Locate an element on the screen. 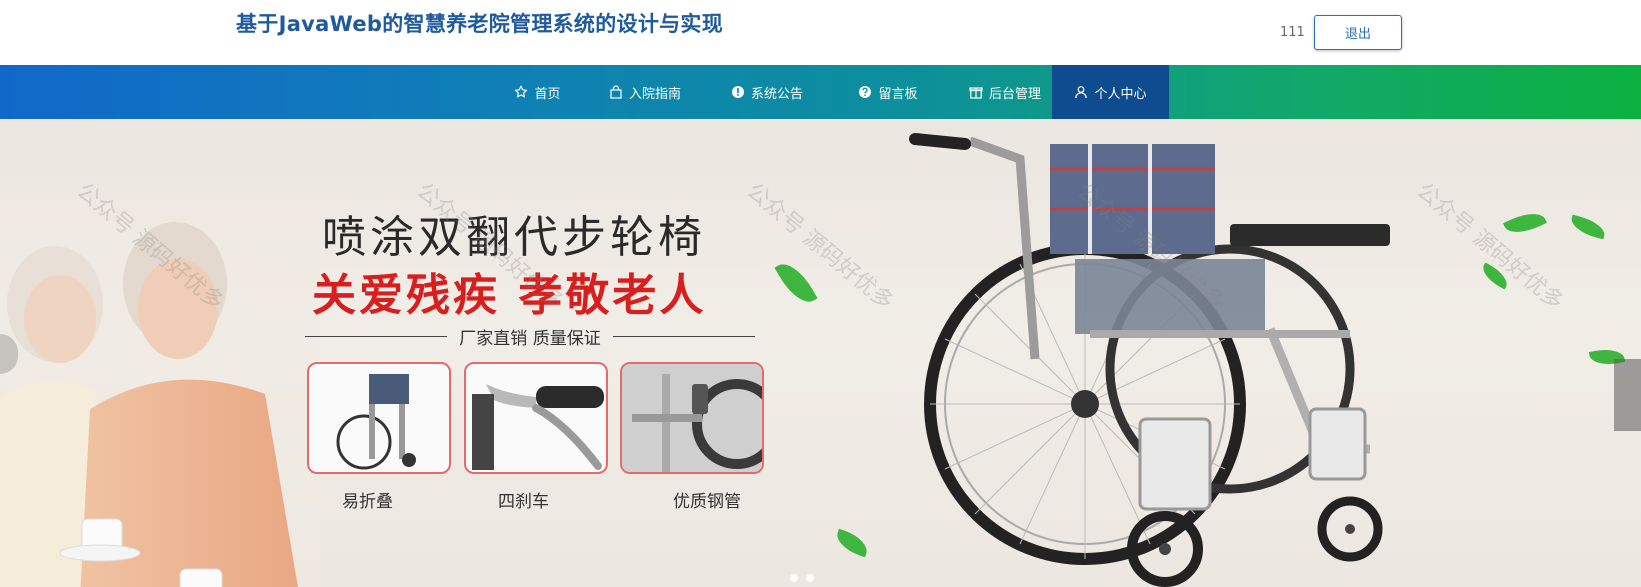 Image resolution: width=1641 pixels, height=587 pixels. nav-item-admin: 后台管理 is located at coordinates (1005, 92).